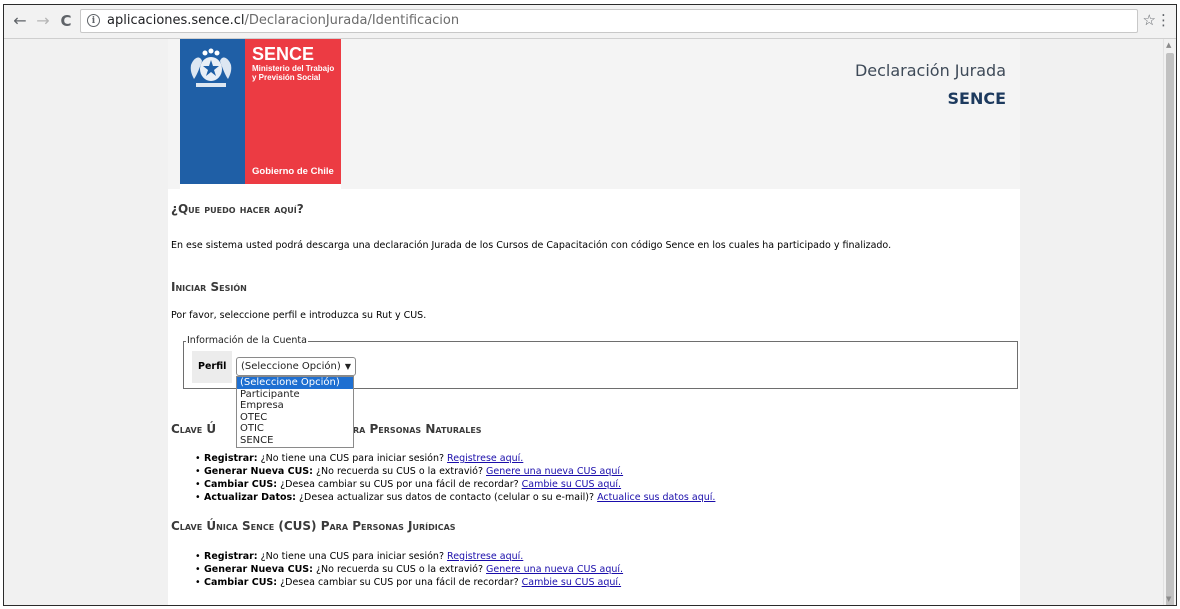 This screenshot has height=609, width=1180. I want to click on arrow-right-icon: →, so click(43, 20).